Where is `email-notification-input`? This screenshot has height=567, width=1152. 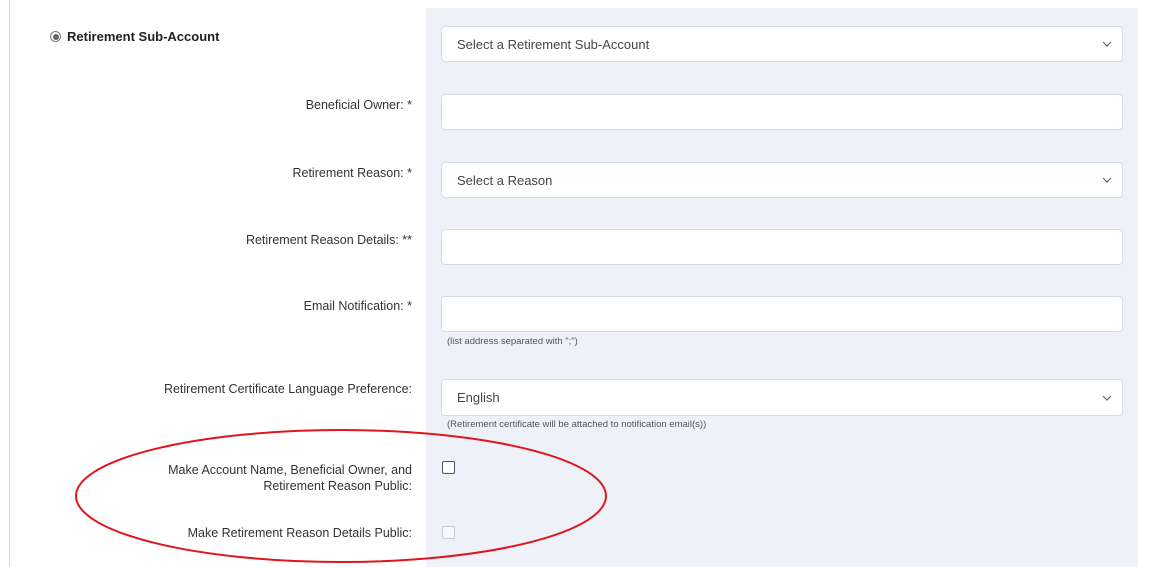 email-notification-input is located at coordinates (782, 314).